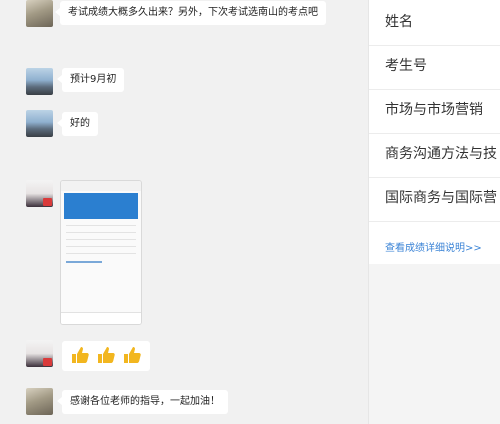 This screenshot has height=424, width=500. I want to click on message-bubble: 预计9月初, so click(90, 80).